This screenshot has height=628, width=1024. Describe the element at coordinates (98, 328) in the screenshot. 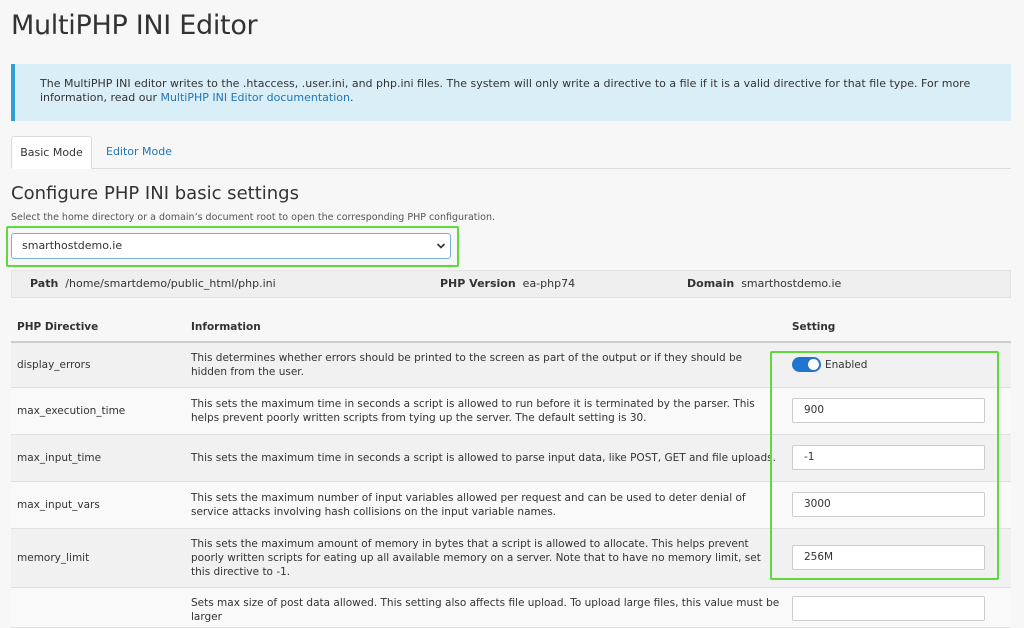

I see `header-php-directive: PHP Directive` at that location.